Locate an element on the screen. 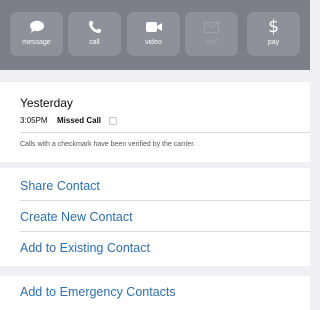 This screenshot has width=320, height=310. pay-button: $ pay is located at coordinates (273, 34).